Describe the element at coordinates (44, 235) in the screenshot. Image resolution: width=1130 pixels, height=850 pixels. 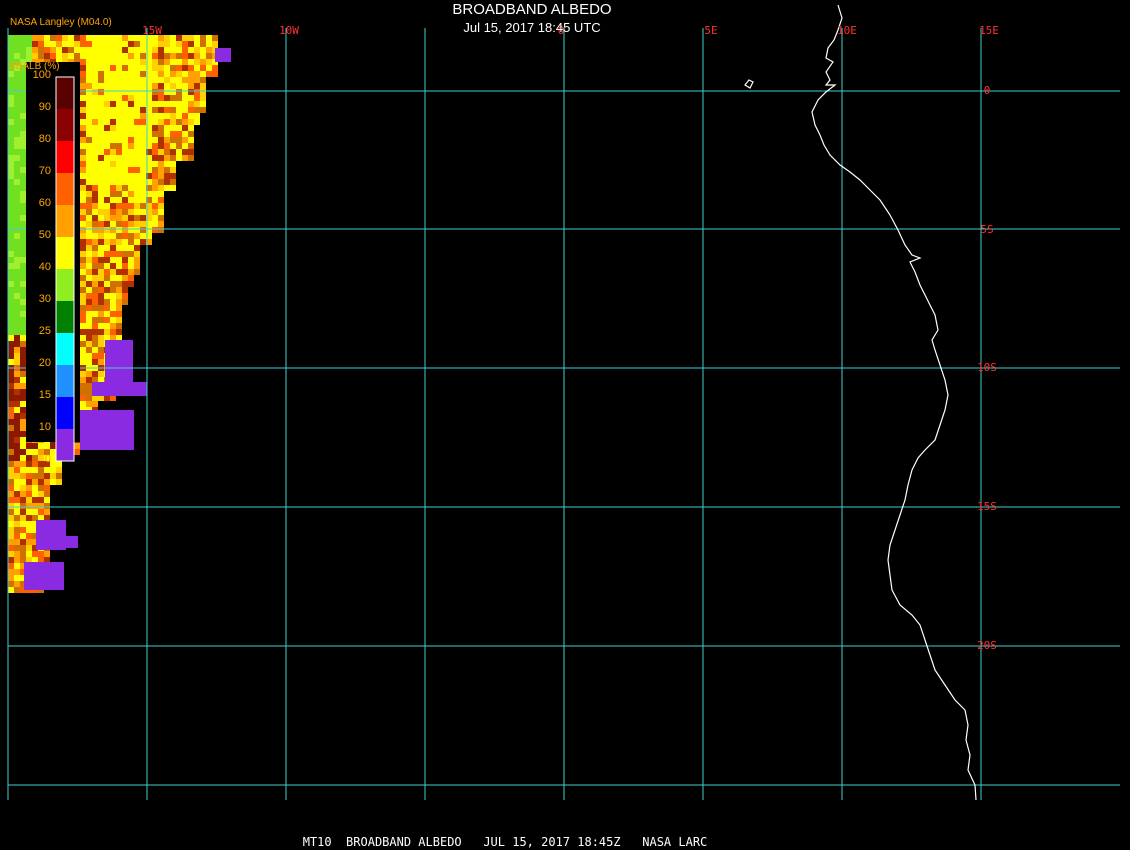
I see `colorbar-tick-label: 50` at that location.